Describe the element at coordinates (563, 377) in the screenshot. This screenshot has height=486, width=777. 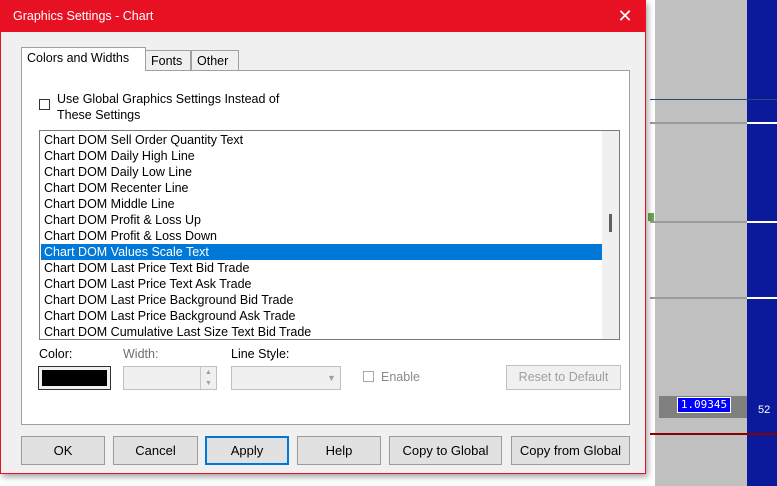
I see `reset-to-default-button: Reset to Default` at that location.